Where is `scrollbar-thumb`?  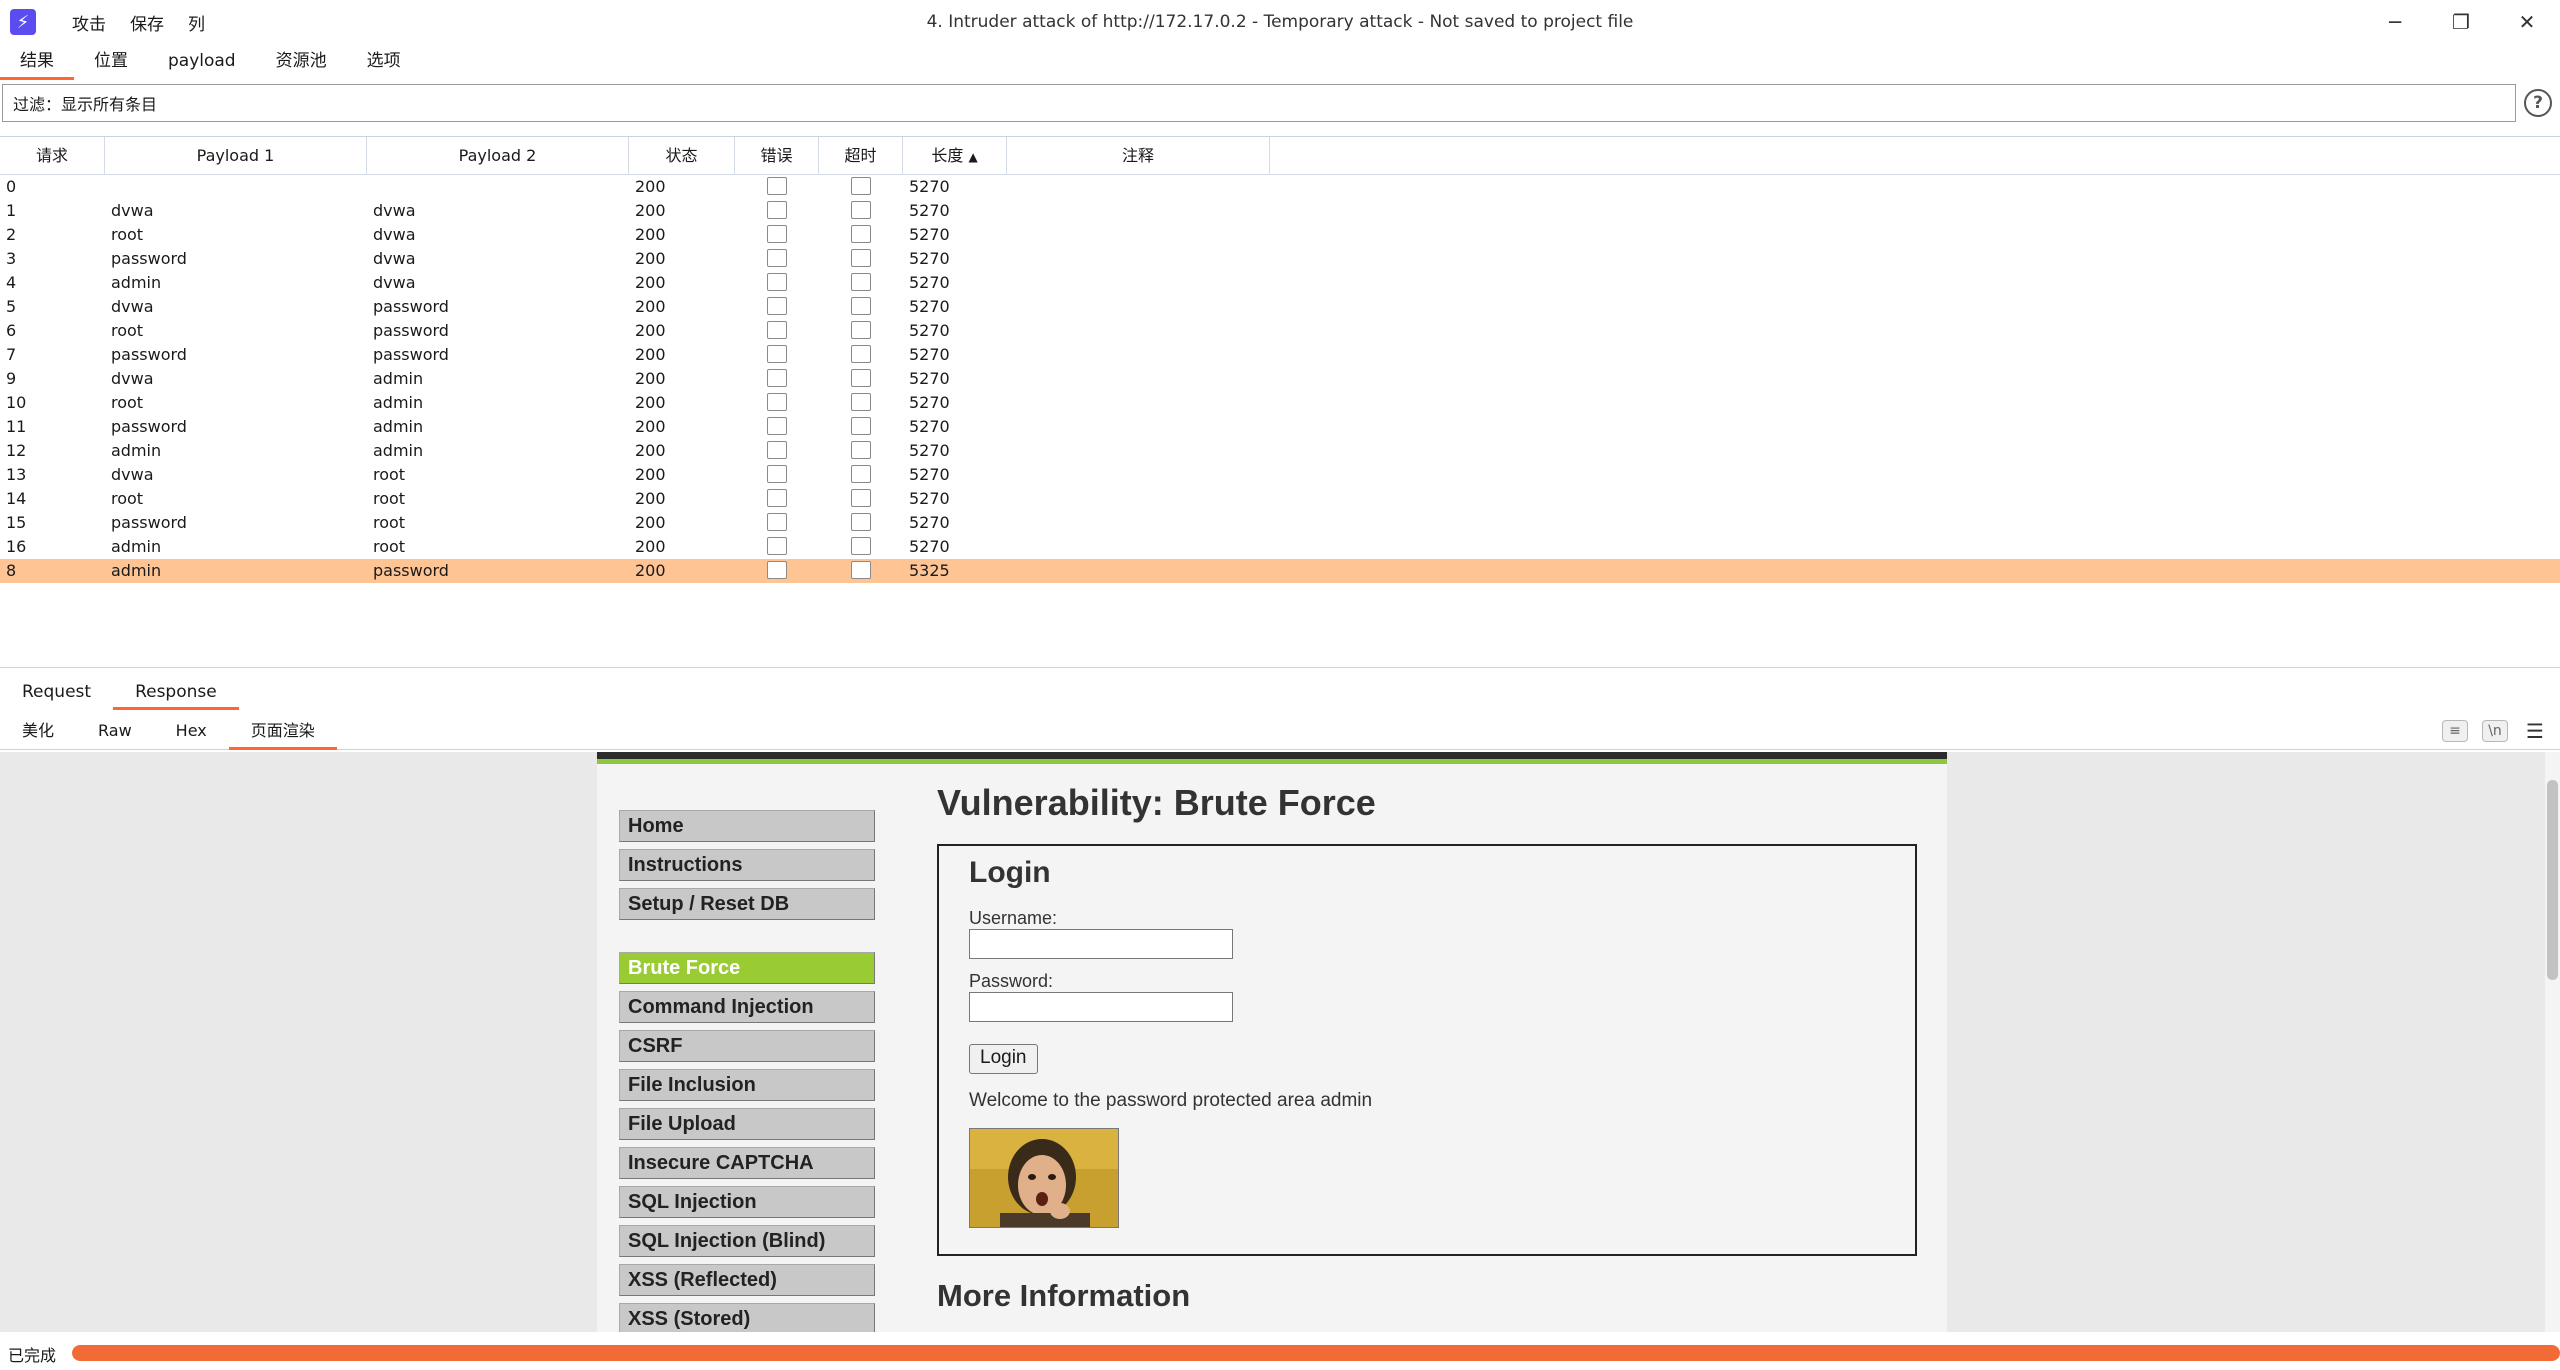
scrollbar-thumb is located at coordinates (2552, 880).